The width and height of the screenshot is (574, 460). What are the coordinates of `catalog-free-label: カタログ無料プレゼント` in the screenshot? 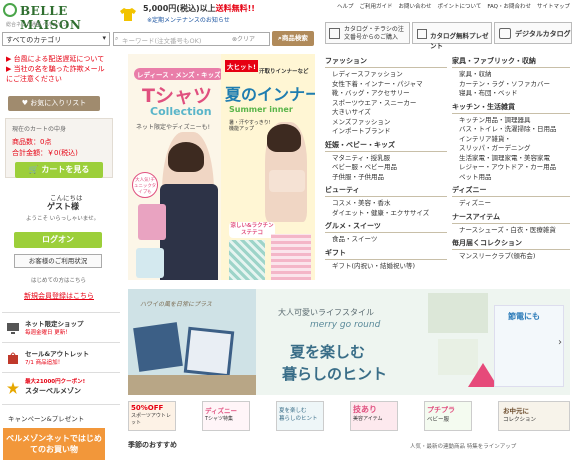 It's located at (459, 41).